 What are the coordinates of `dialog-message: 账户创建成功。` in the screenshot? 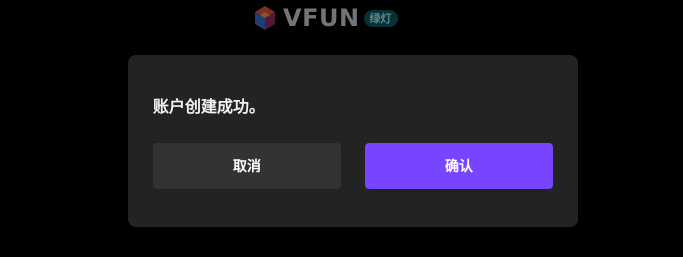 It's located at (209, 106).